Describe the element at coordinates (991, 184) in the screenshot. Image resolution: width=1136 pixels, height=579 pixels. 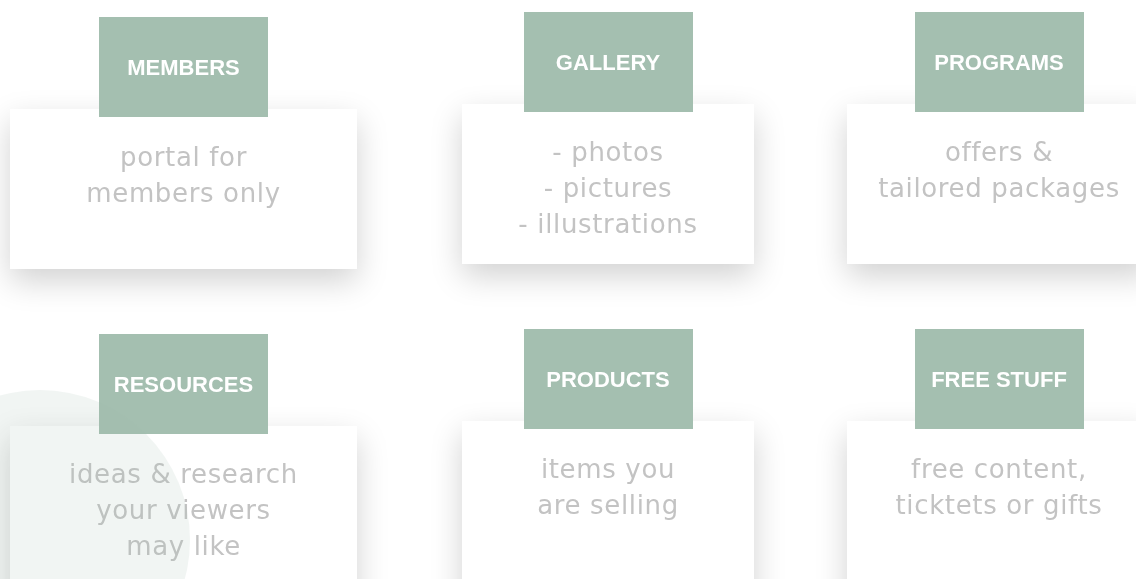
I see `card-text: offers & tailored packages` at that location.